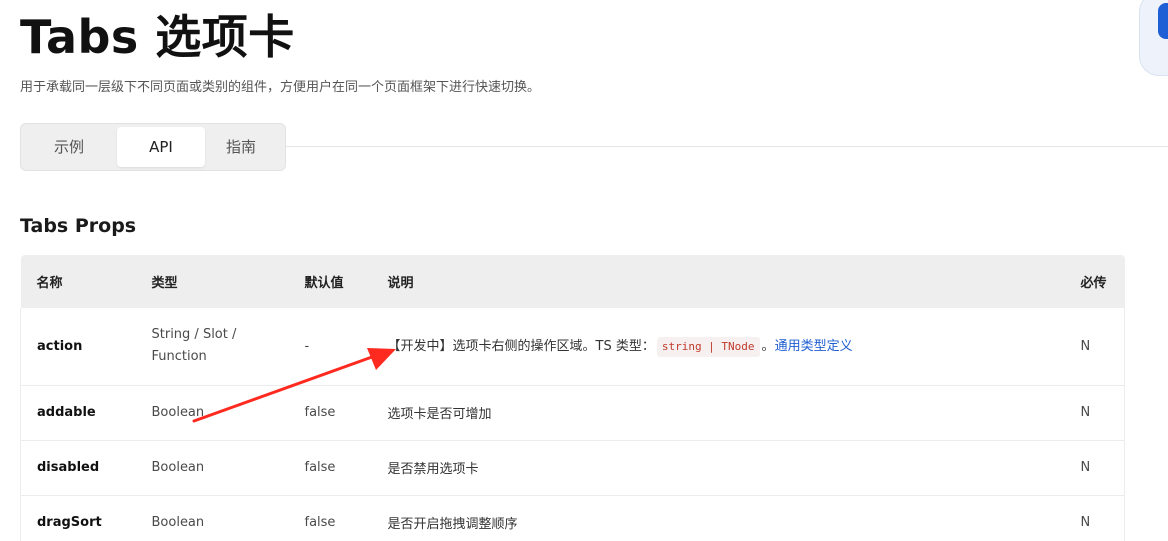 This screenshot has width=1168, height=541. What do you see at coordinates (768, 347) in the screenshot?
I see `description-suffix: 。` at bounding box center [768, 347].